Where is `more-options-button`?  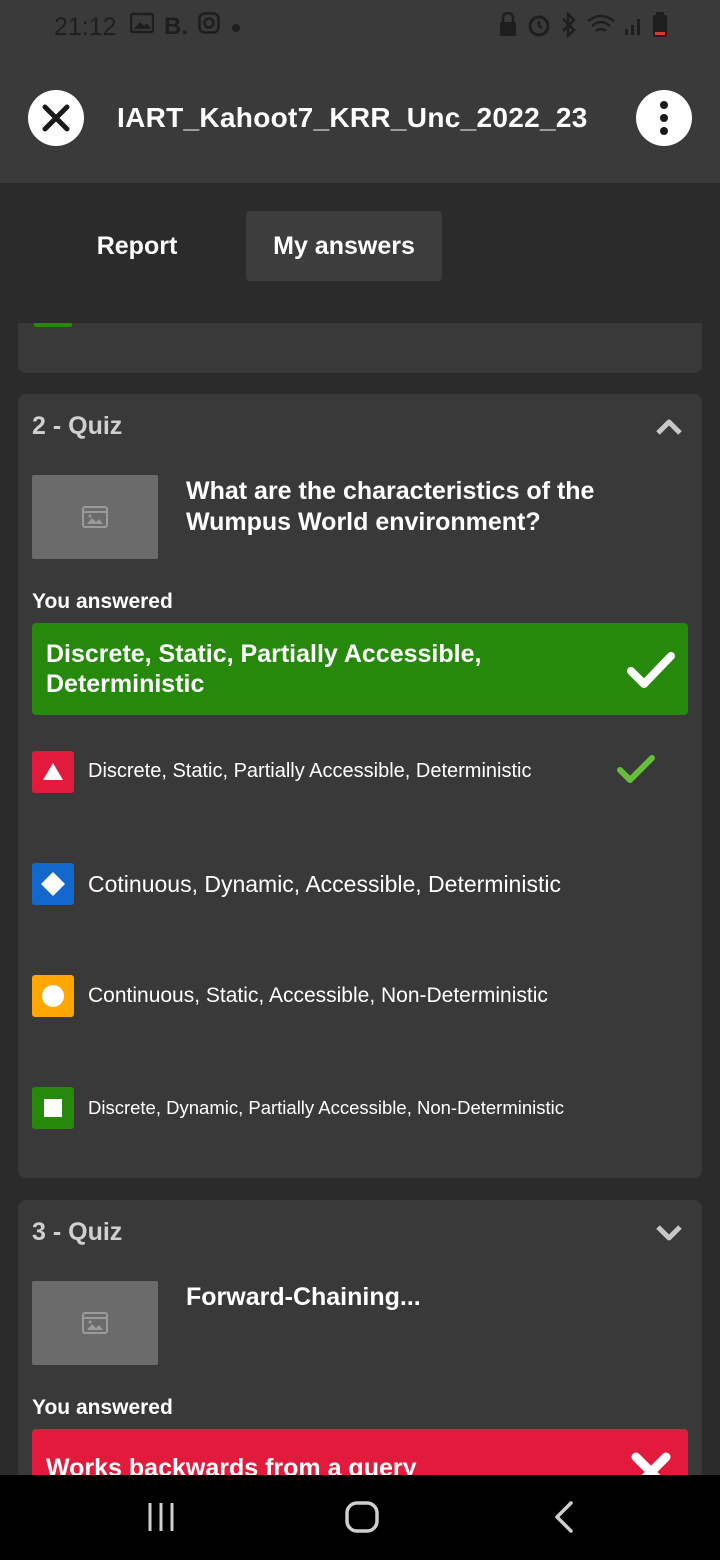 more-options-button is located at coordinates (664, 118).